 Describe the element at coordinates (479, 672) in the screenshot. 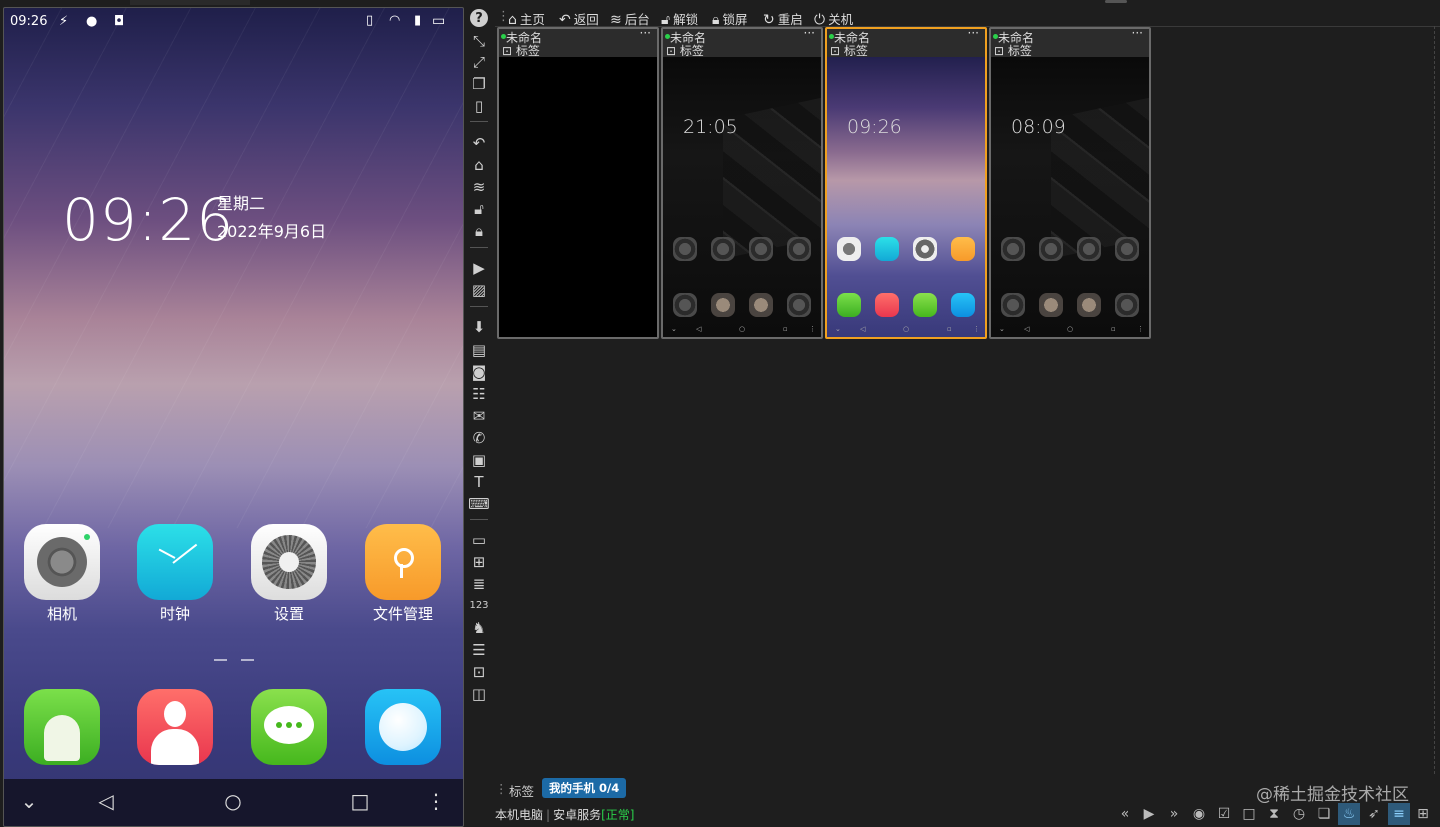

I see `resize-icon: ⊡` at that location.